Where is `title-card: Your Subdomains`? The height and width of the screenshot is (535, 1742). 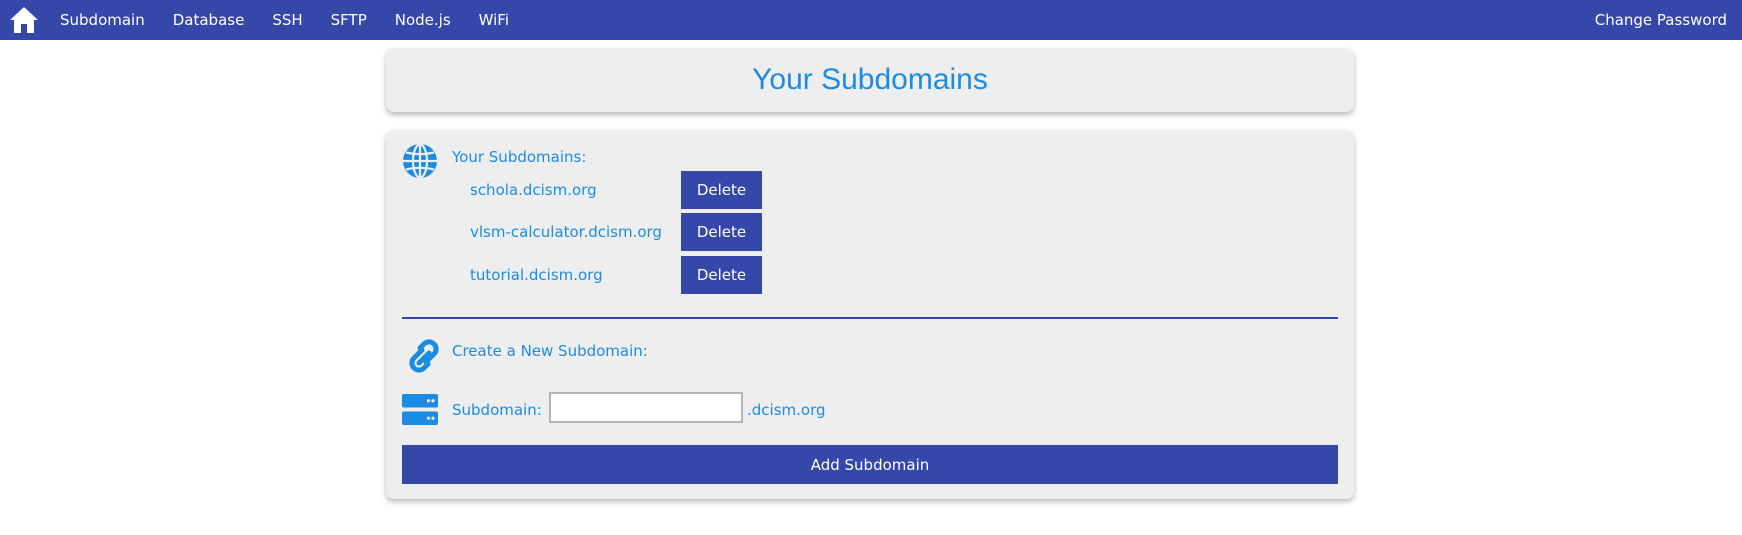 title-card: Your Subdomains is located at coordinates (870, 80).